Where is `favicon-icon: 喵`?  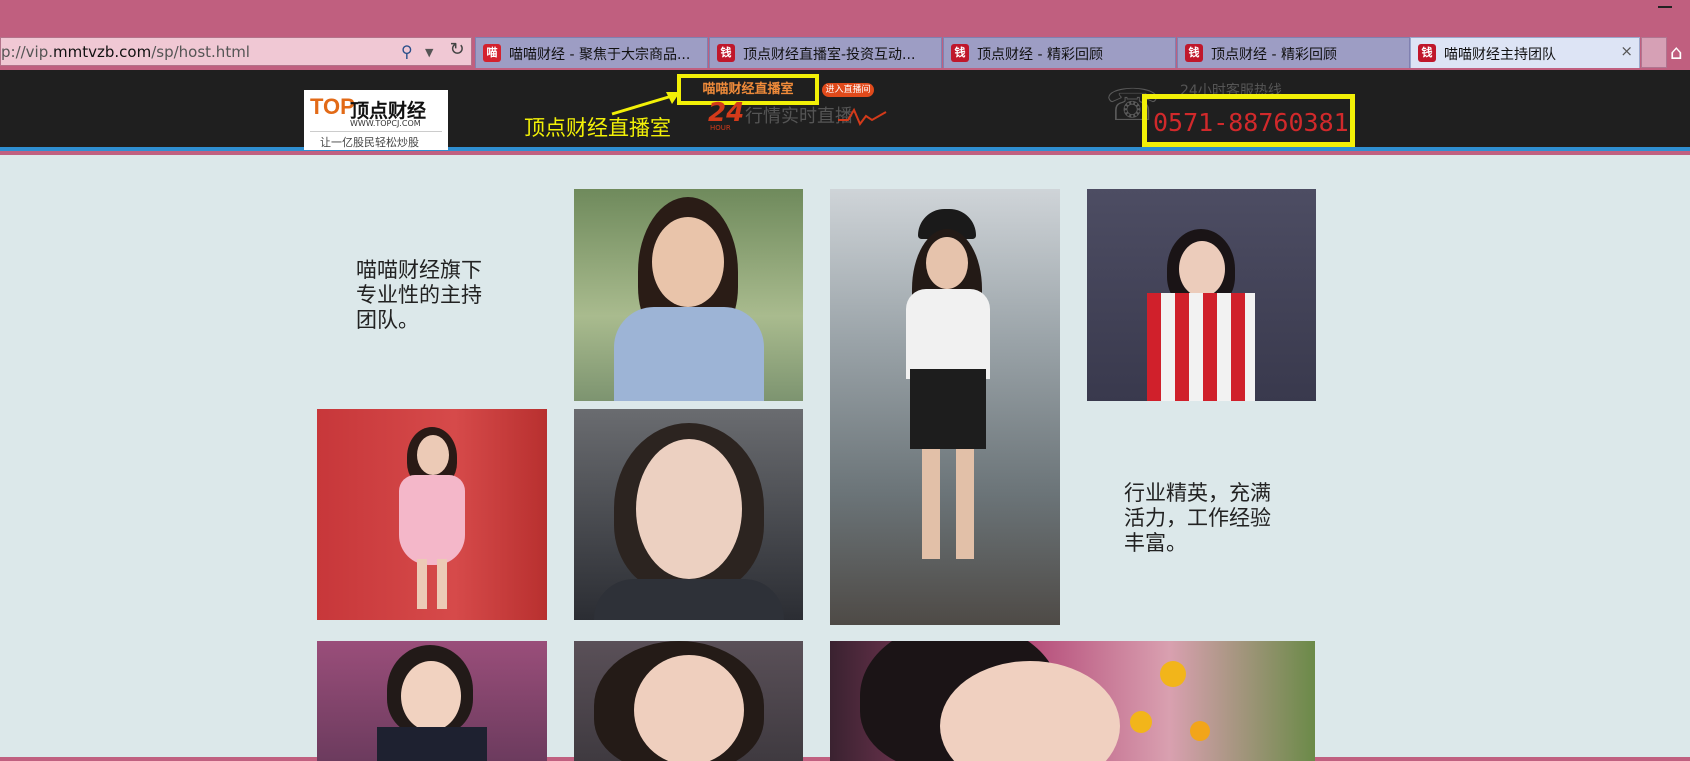 favicon-icon: 喵 is located at coordinates (492, 53).